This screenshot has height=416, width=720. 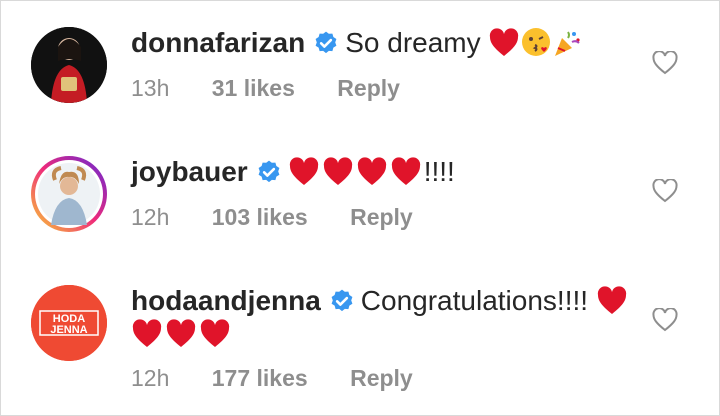 What do you see at coordinates (226, 300) in the screenshot?
I see `comment-username: hodaandjenna` at bounding box center [226, 300].